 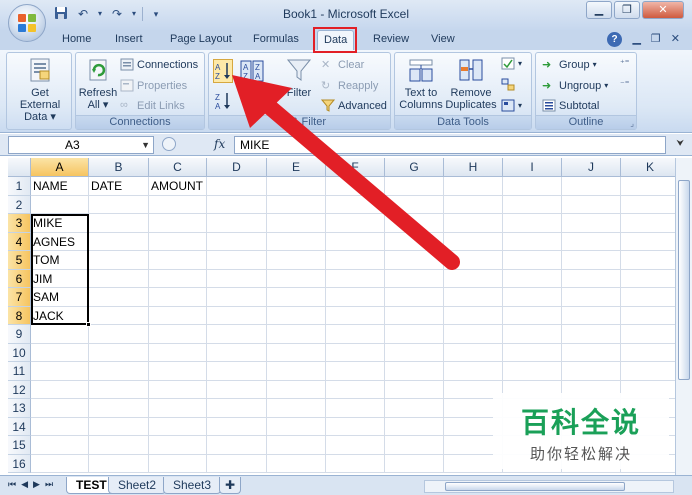 What do you see at coordinates (119, 445) in the screenshot?
I see `cell-b15` at bounding box center [119, 445].